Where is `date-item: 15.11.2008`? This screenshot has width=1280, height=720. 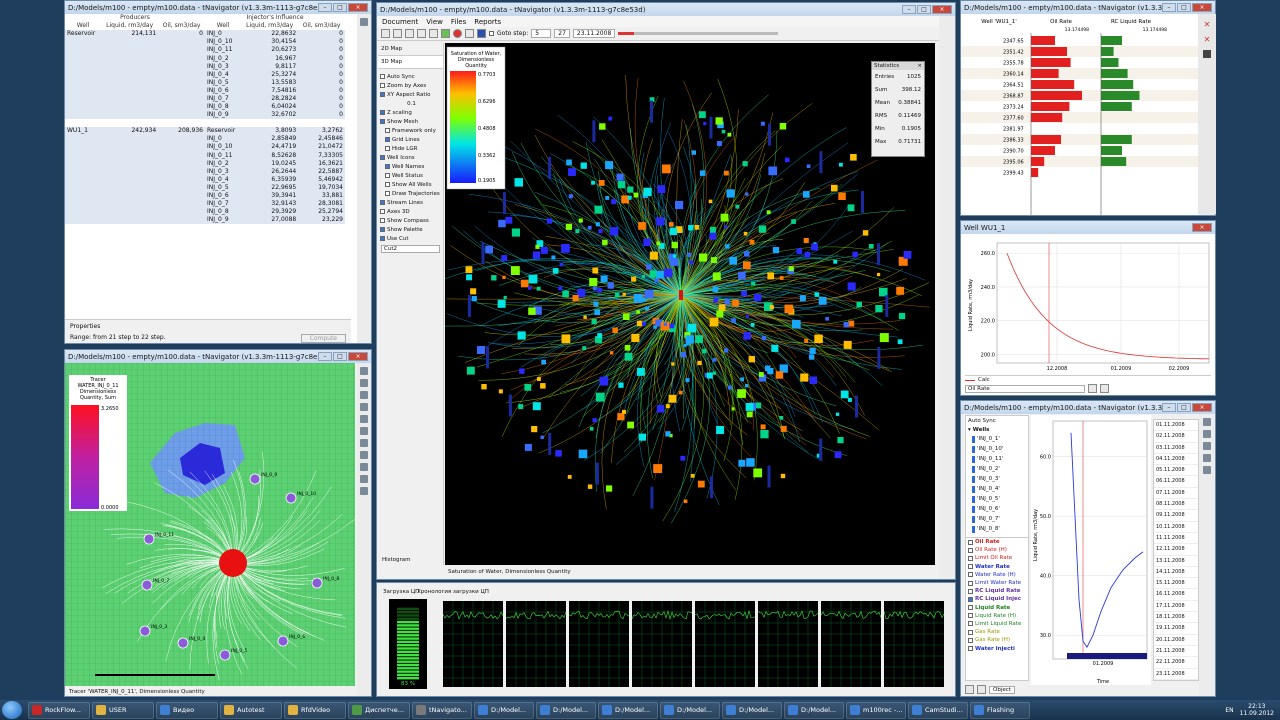
date-item: 15.11.2008 is located at coordinates (1176, 584).